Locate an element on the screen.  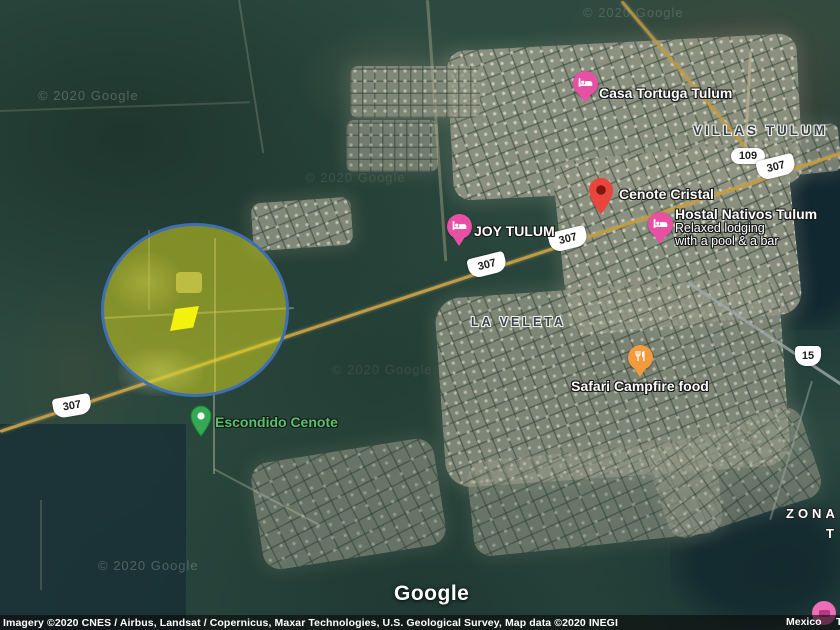
marker-label-joy-tulum: JOY TULUM is located at coordinates (514, 231).